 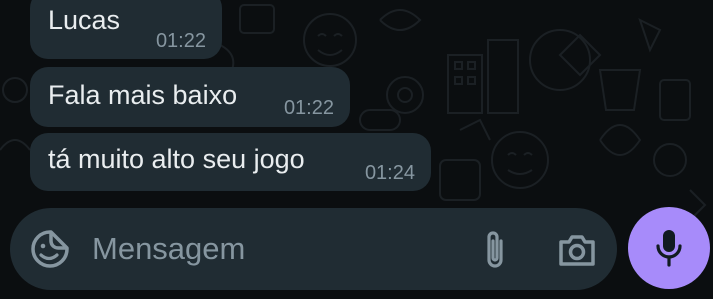 I want to click on microphone-button, so click(x=669, y=248).